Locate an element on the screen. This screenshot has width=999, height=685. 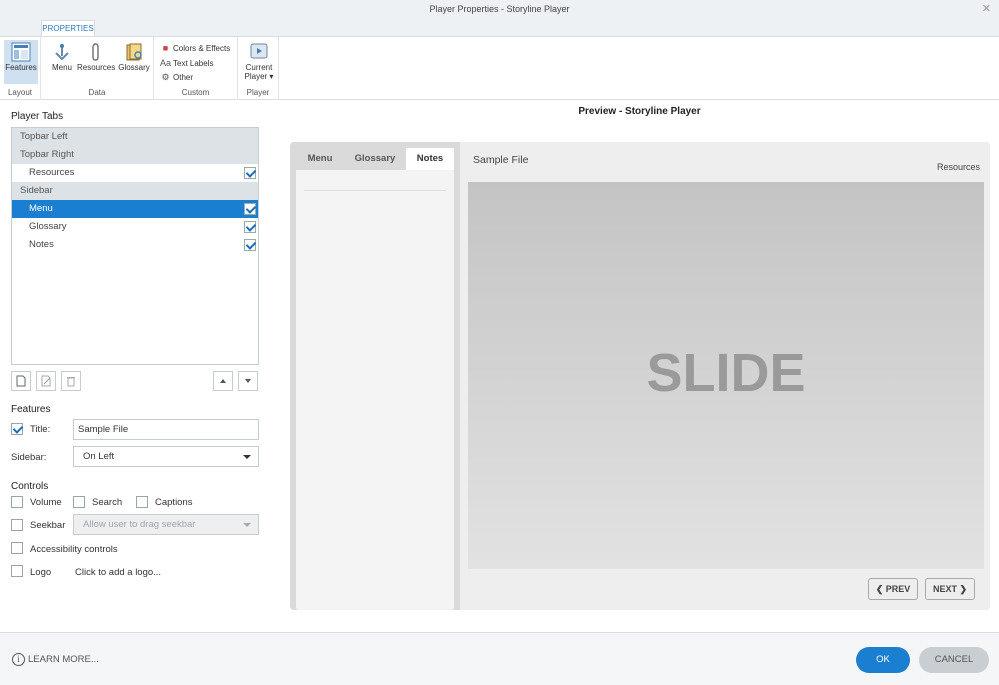
player-tabs-heading: Player Tabs is located at coordinates (37, 116).